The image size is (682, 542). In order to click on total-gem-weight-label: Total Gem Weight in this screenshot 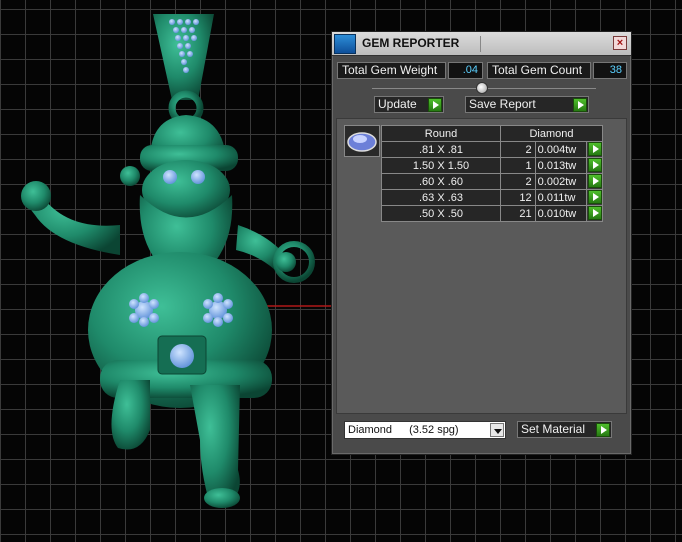, I will do `click(391, 70)`.